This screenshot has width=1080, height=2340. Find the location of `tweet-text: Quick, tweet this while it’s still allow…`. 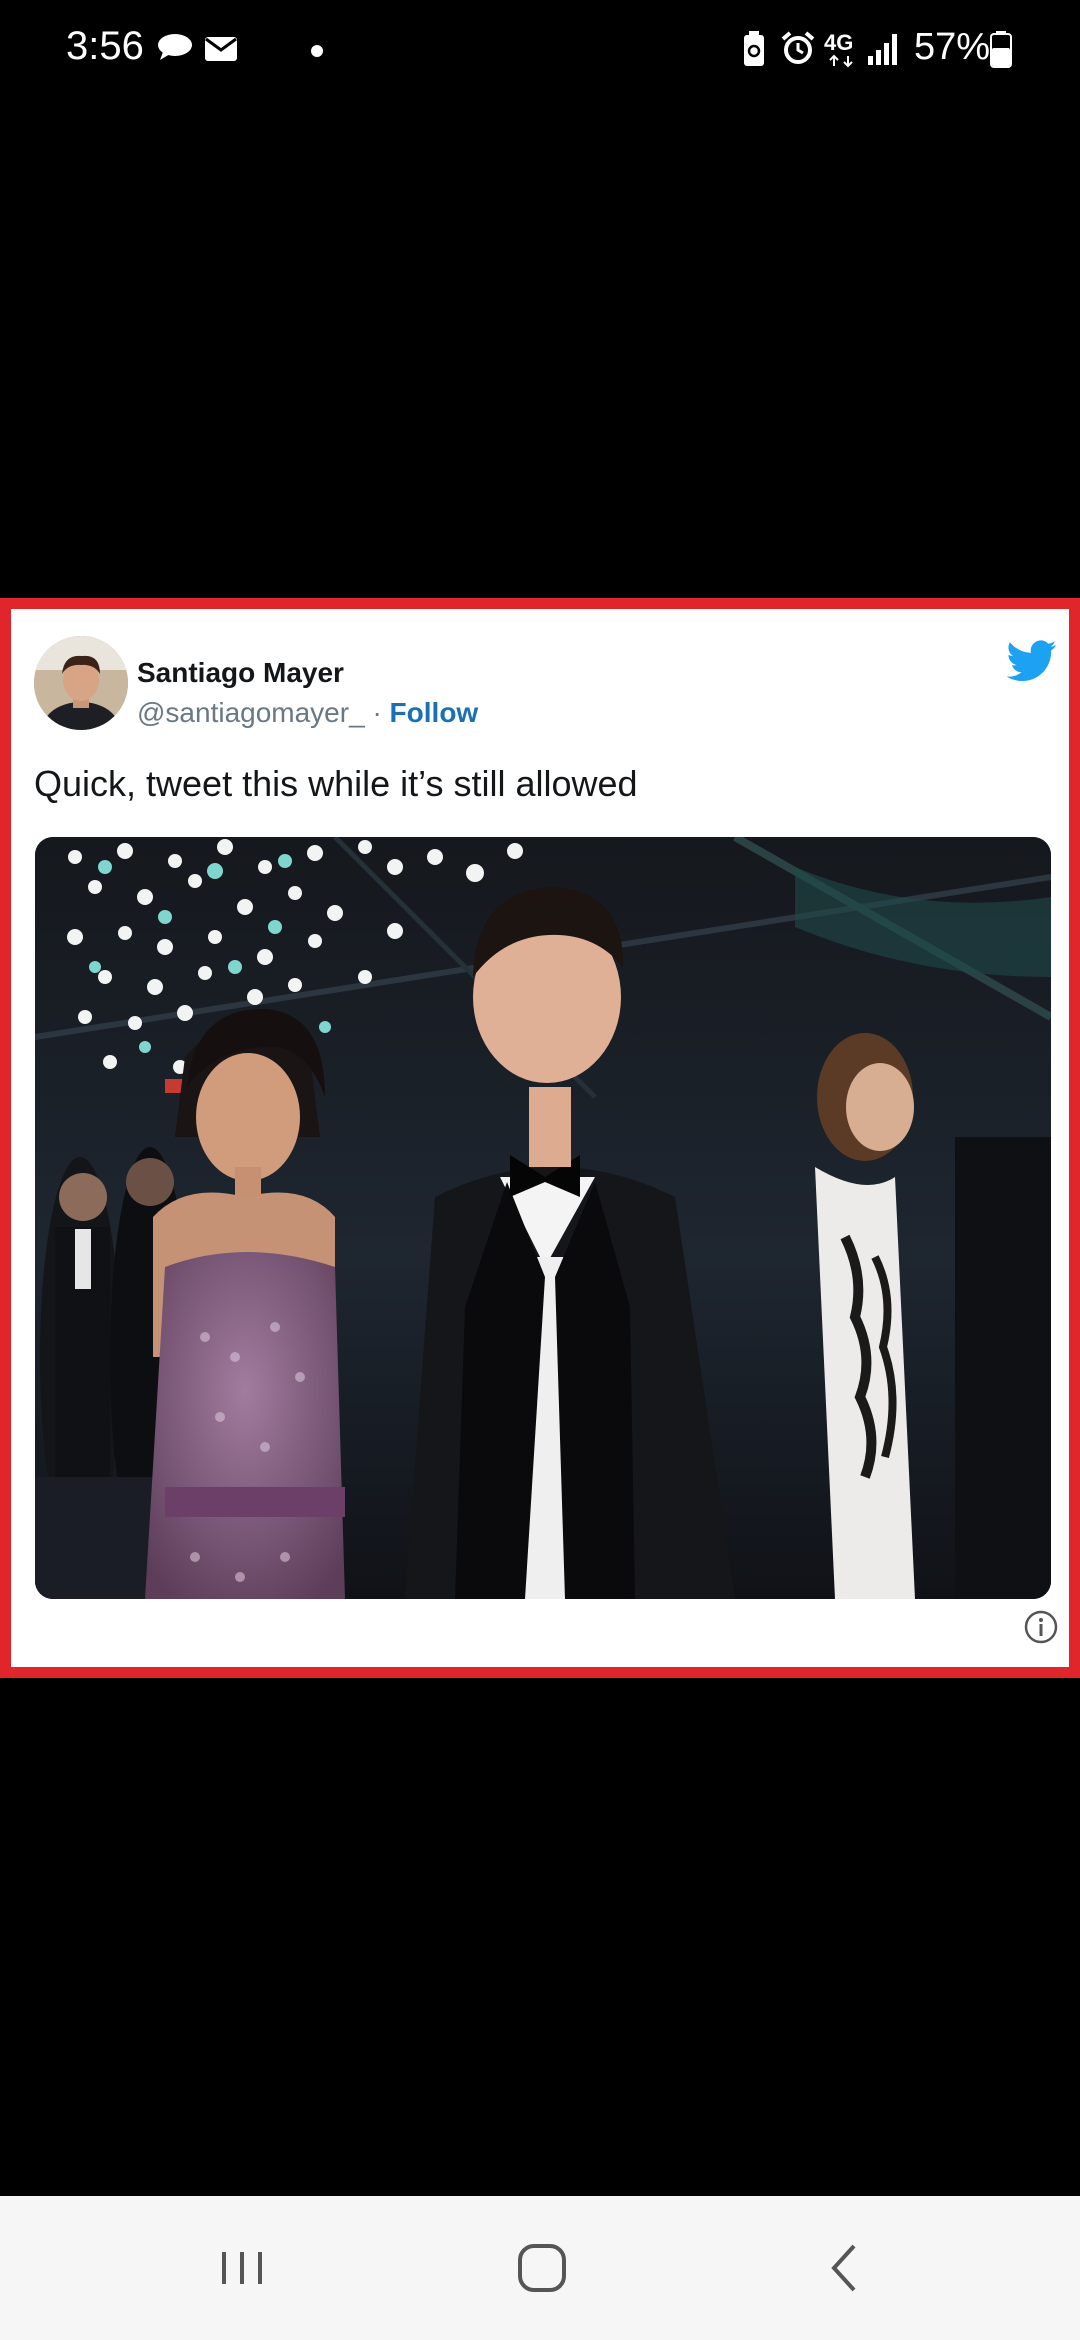

tweet-text: Quick, tweet this while it’s still allow… is located at coordinates (336, 783).